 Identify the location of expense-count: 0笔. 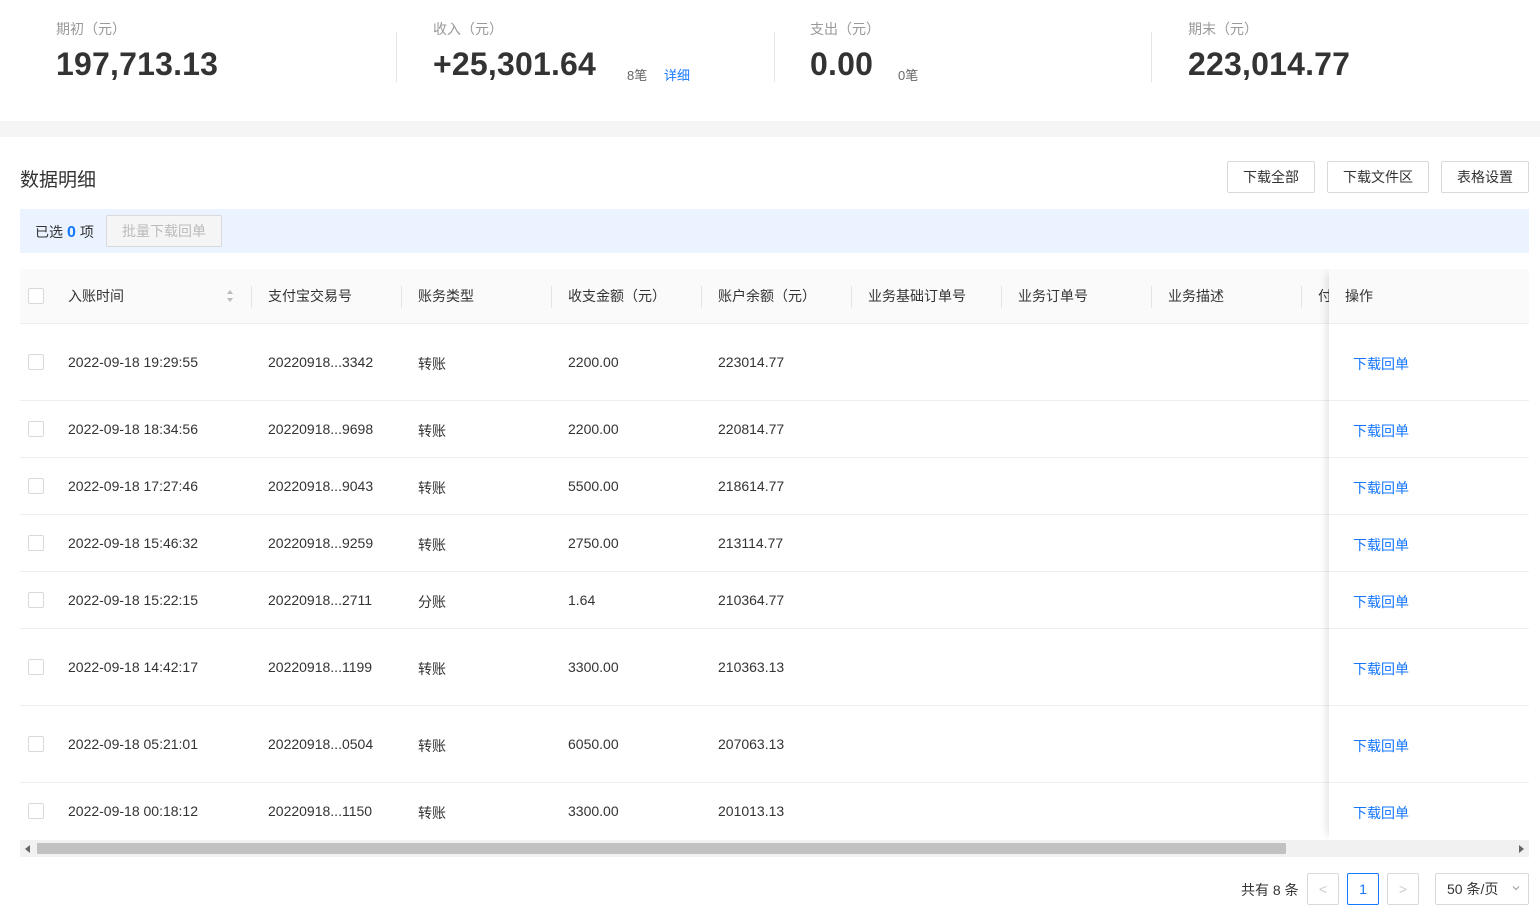
(908, 75).